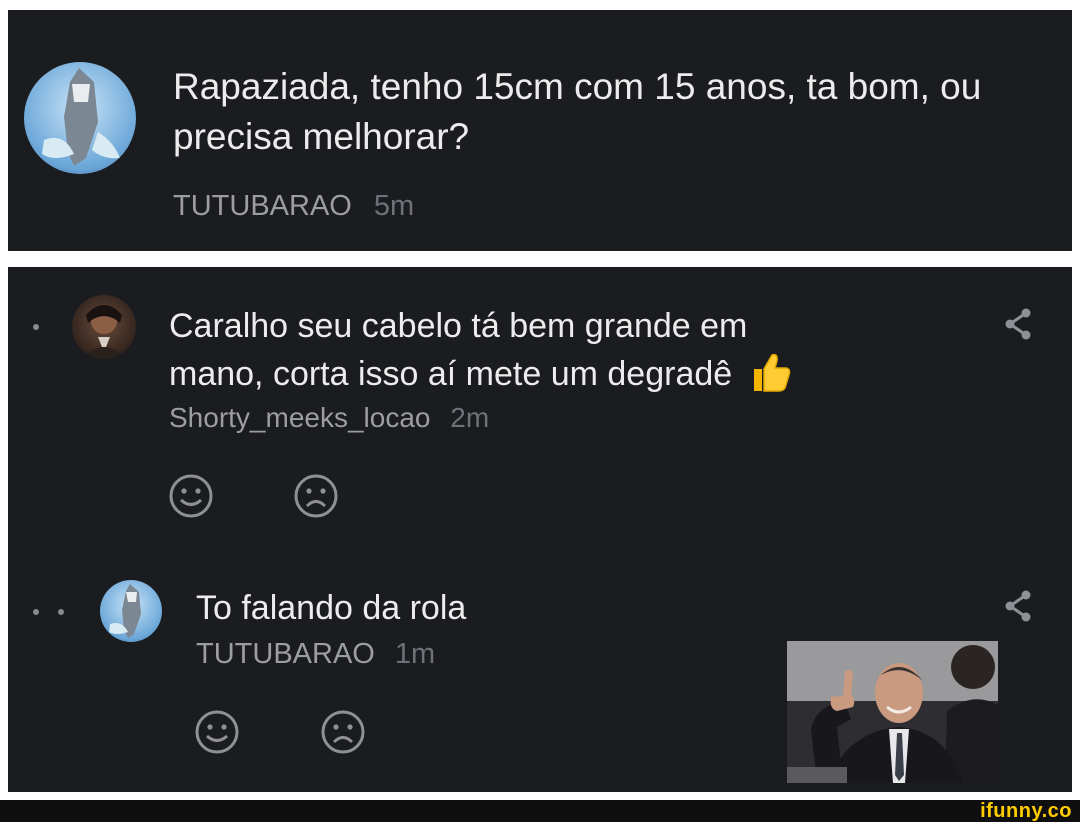  I want to click on post-author: TUTUBARAO, so click(262, 206).